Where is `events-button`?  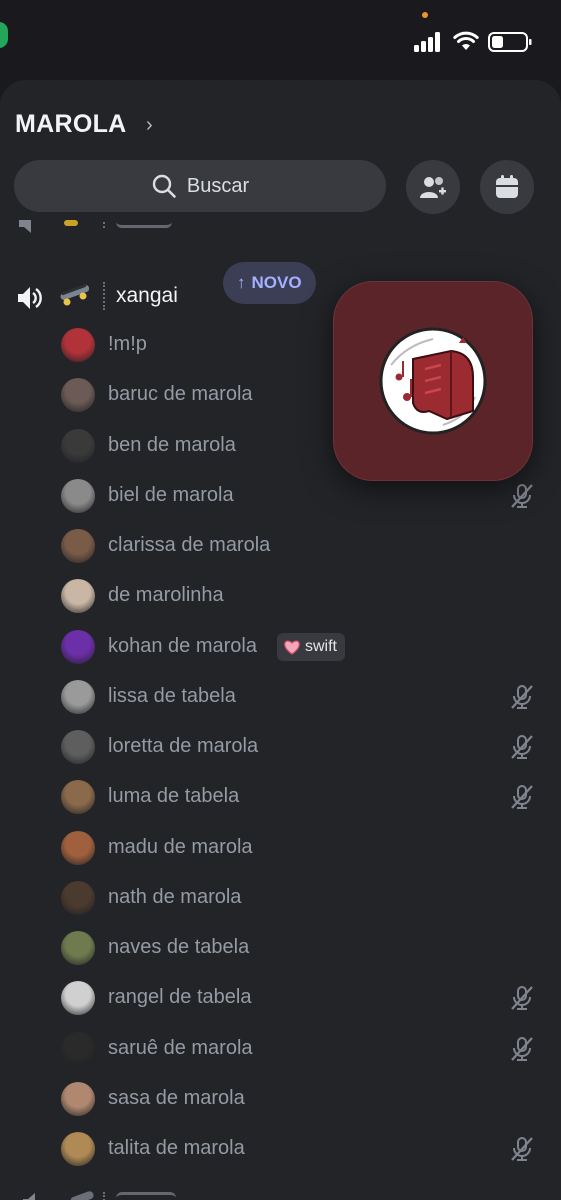 events-button is located at coordinates (507, 187).